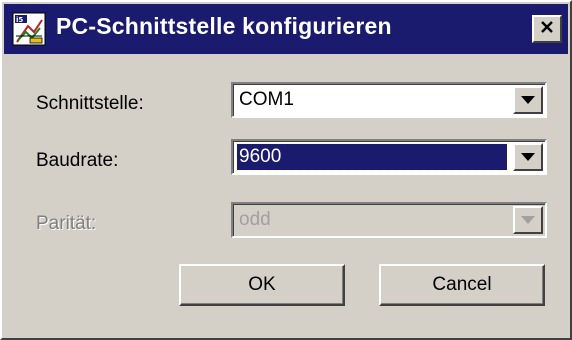  I want to click on baudrate-dropdown-button, so click(528, 157).